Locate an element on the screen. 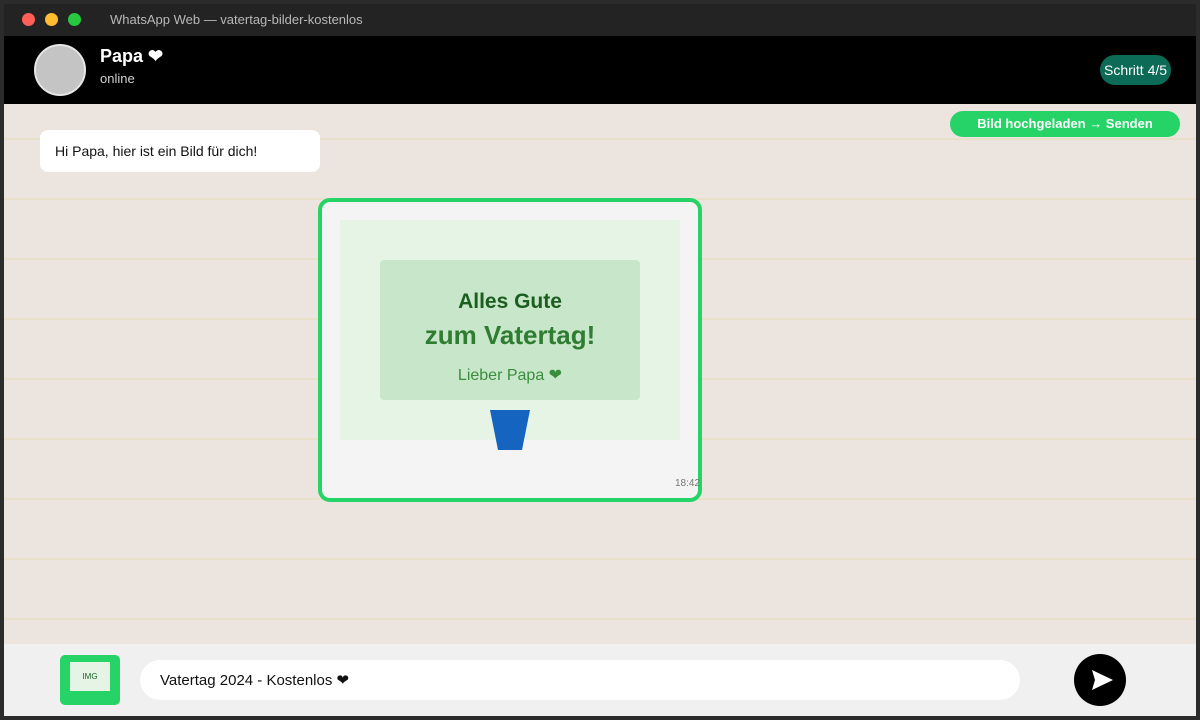  card-title-line: Alles Gute is located at coordinates (510, 301).